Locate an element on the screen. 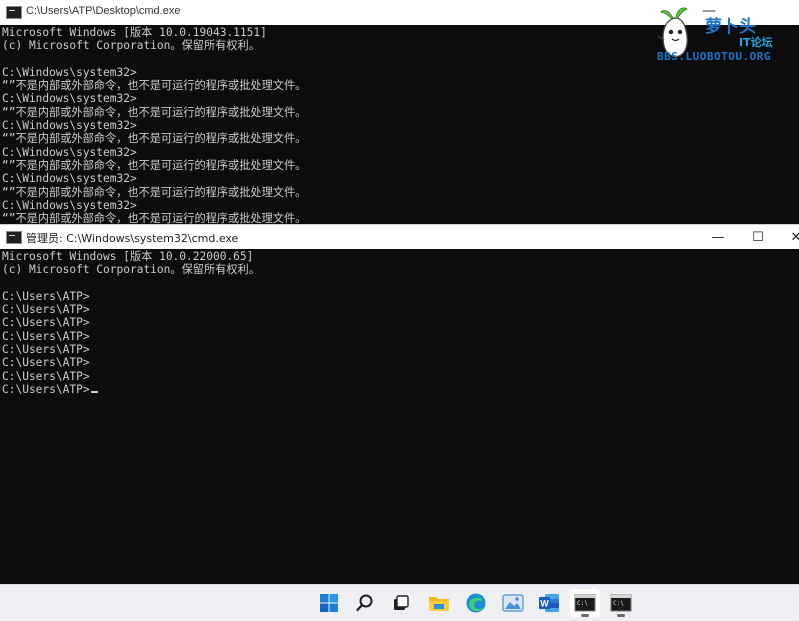 Image resolution: width=799 pixels, height=621 pixels. watermark-subtitle: IT论坛 is located at coordinates (756, 42).